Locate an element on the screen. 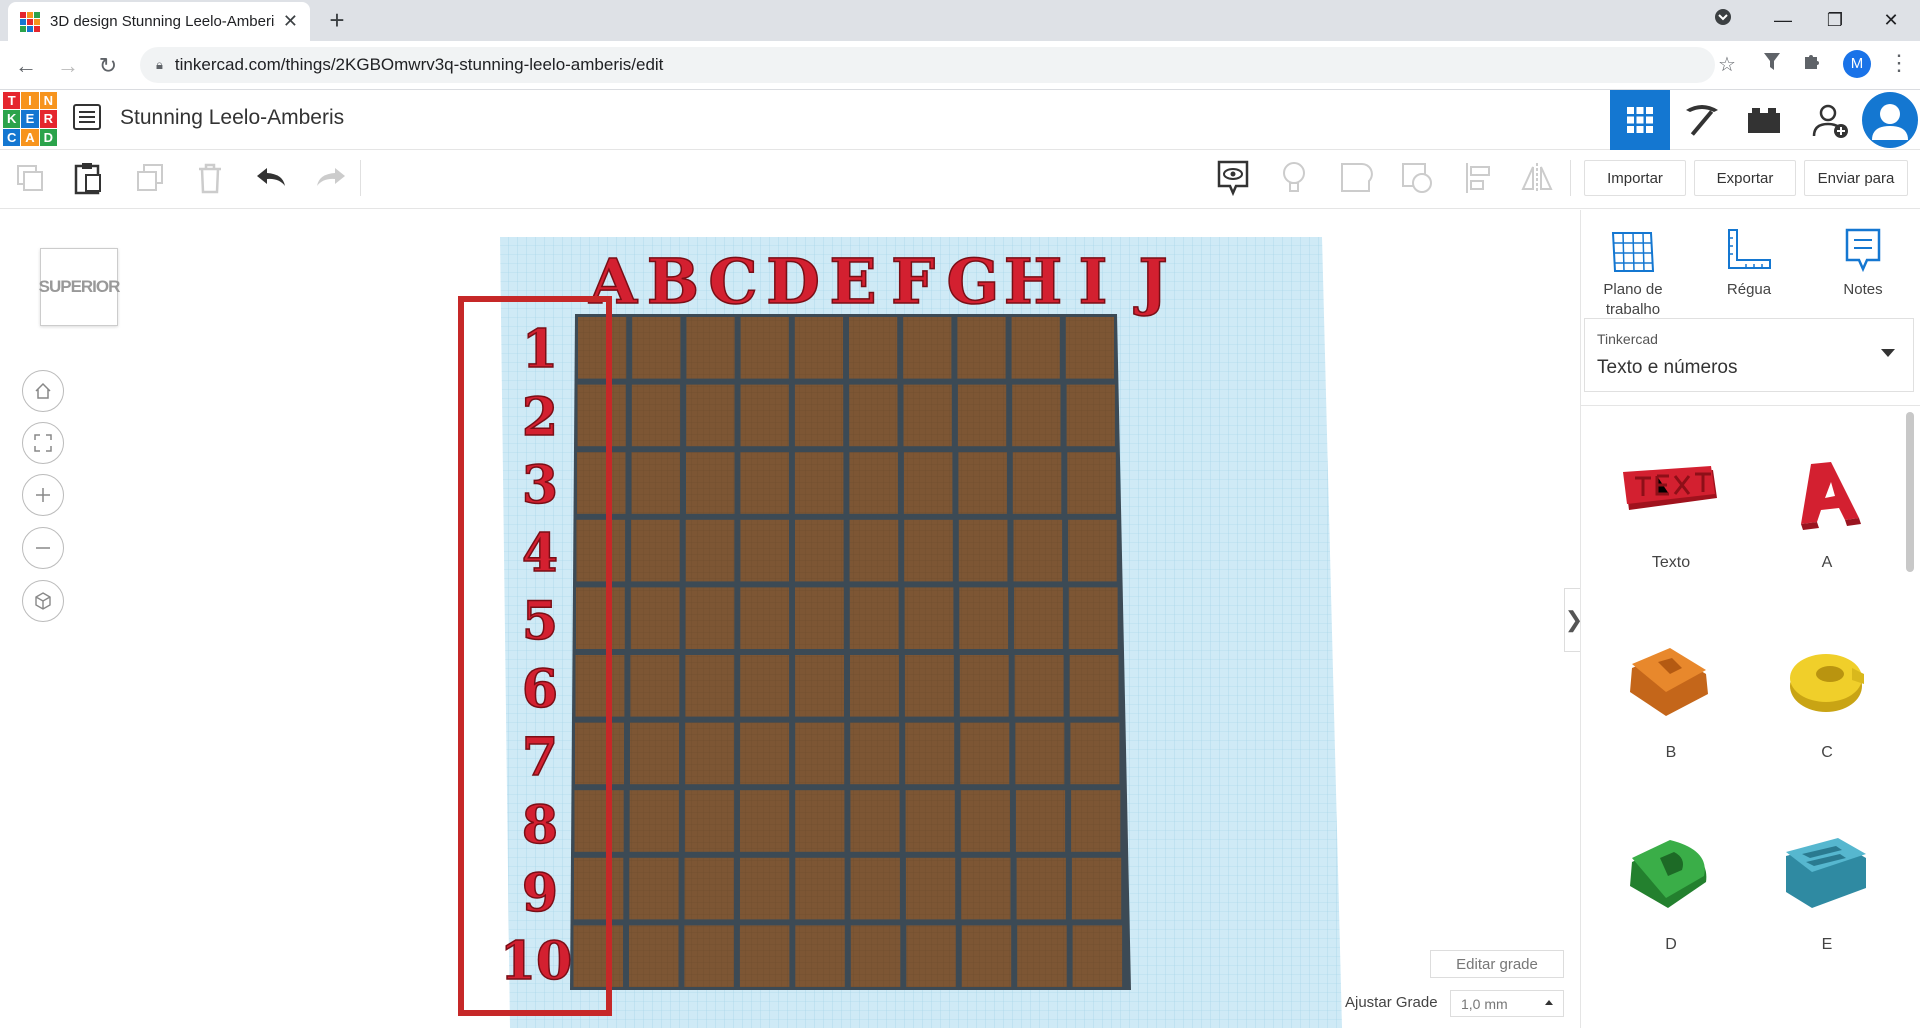 This screenshot has width=1920, height=1028. column-letter: H is located at coordinates (1033, 281).